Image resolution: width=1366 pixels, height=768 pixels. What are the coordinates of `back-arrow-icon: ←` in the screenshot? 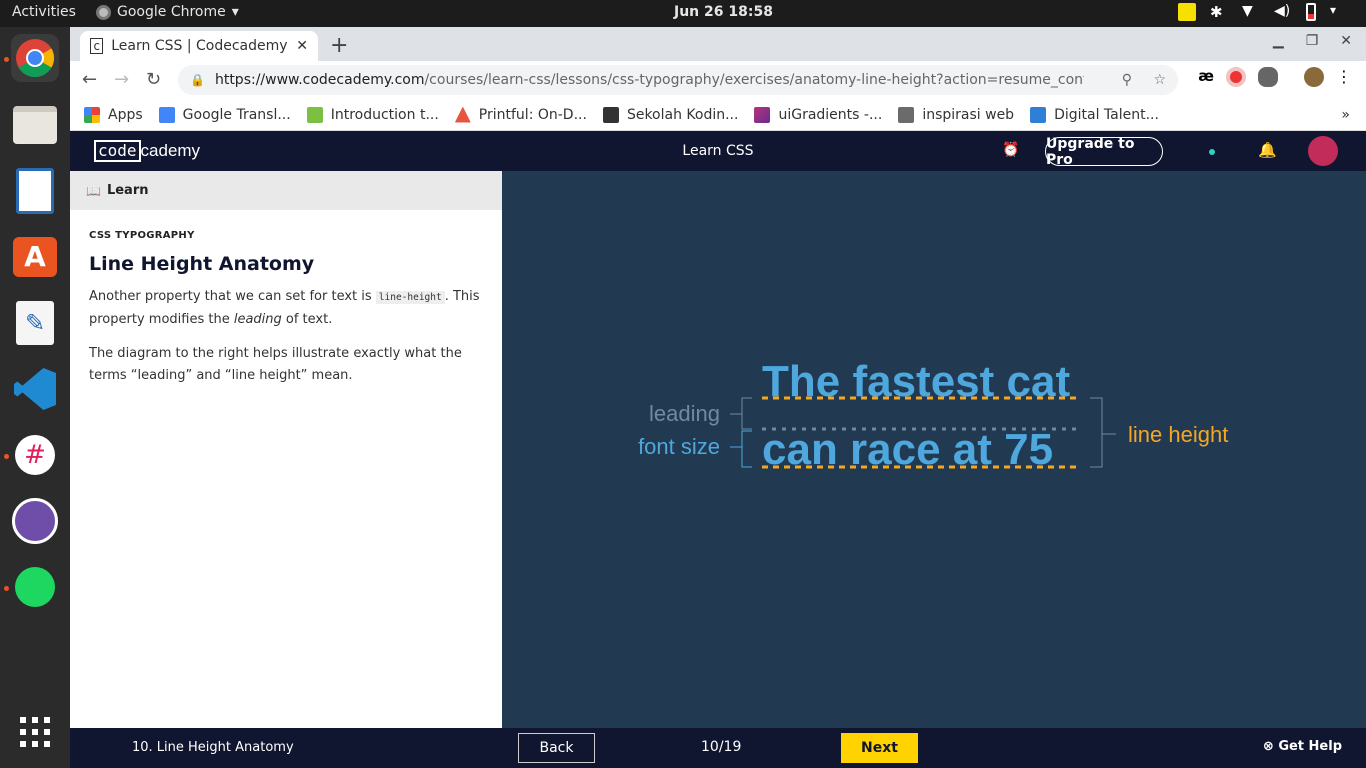 It's located at (89, 79).